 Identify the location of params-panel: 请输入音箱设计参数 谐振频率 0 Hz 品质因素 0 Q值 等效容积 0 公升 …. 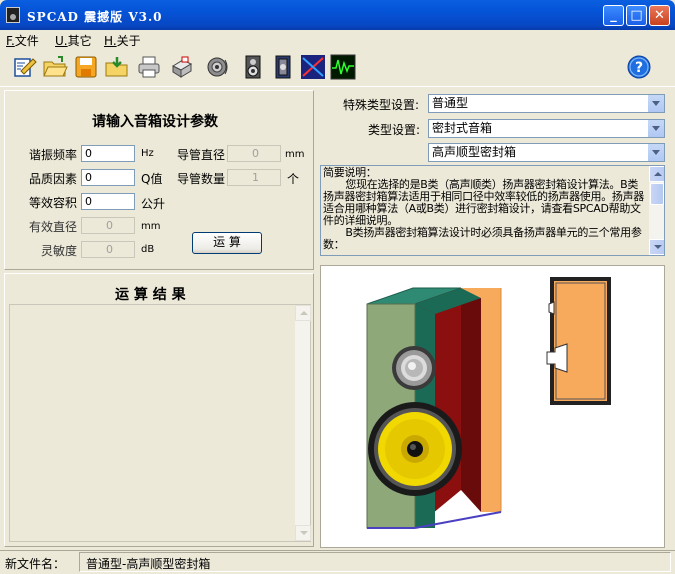
(159, 180).